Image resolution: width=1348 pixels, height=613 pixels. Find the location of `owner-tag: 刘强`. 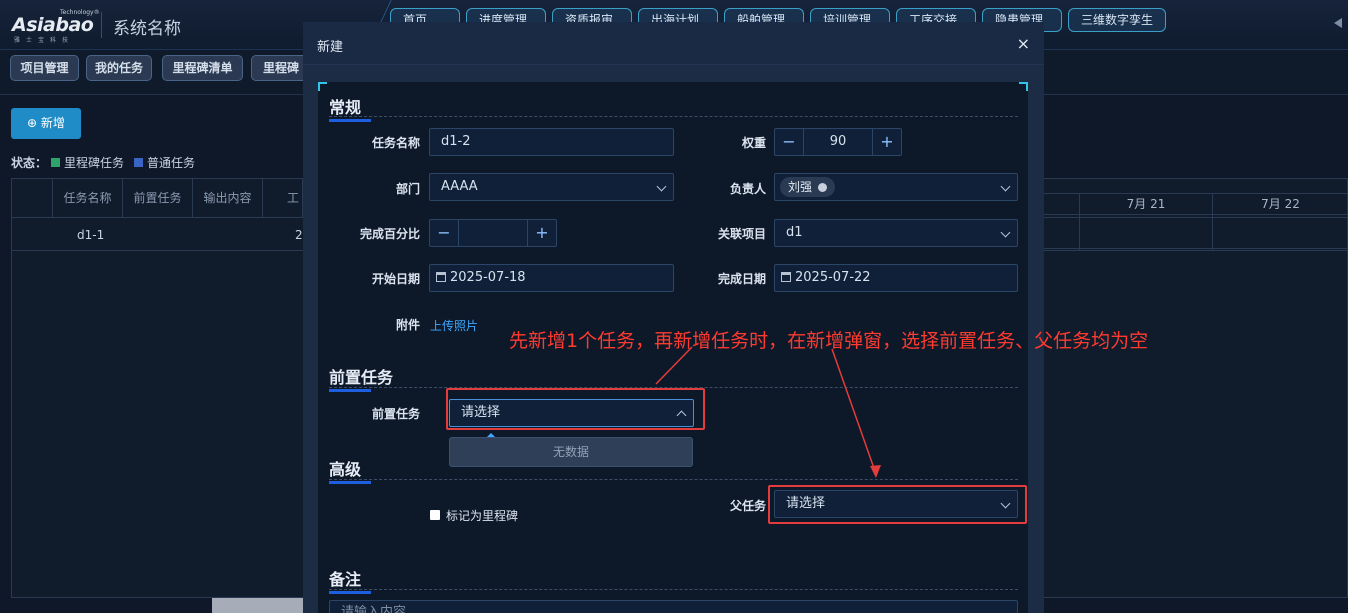

owner-tag: 刘强 is located at coordinates (808, 187).